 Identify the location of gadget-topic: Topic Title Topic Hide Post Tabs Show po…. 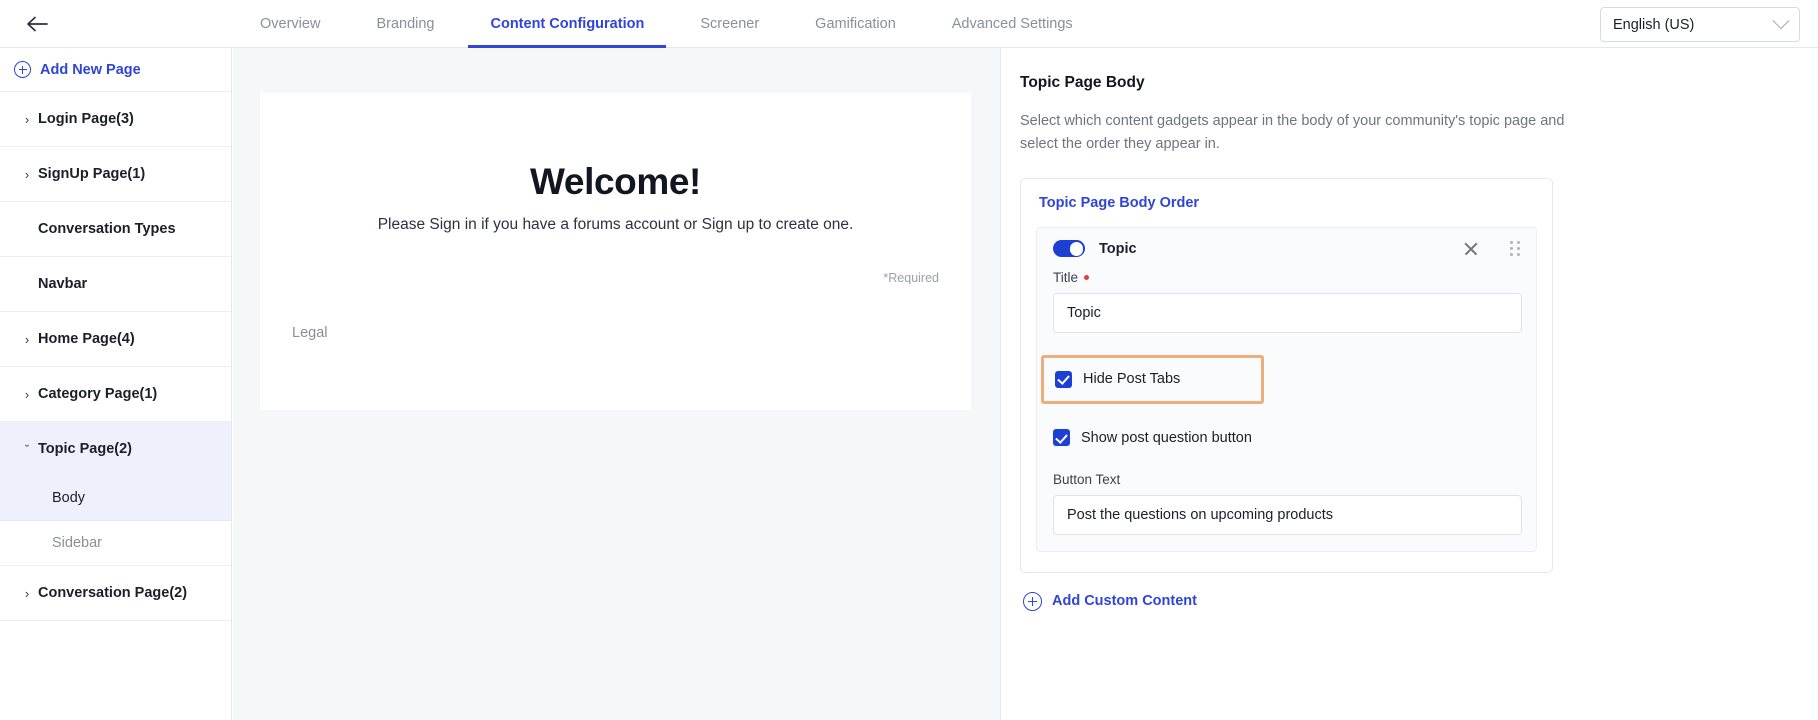
(1286, 389).